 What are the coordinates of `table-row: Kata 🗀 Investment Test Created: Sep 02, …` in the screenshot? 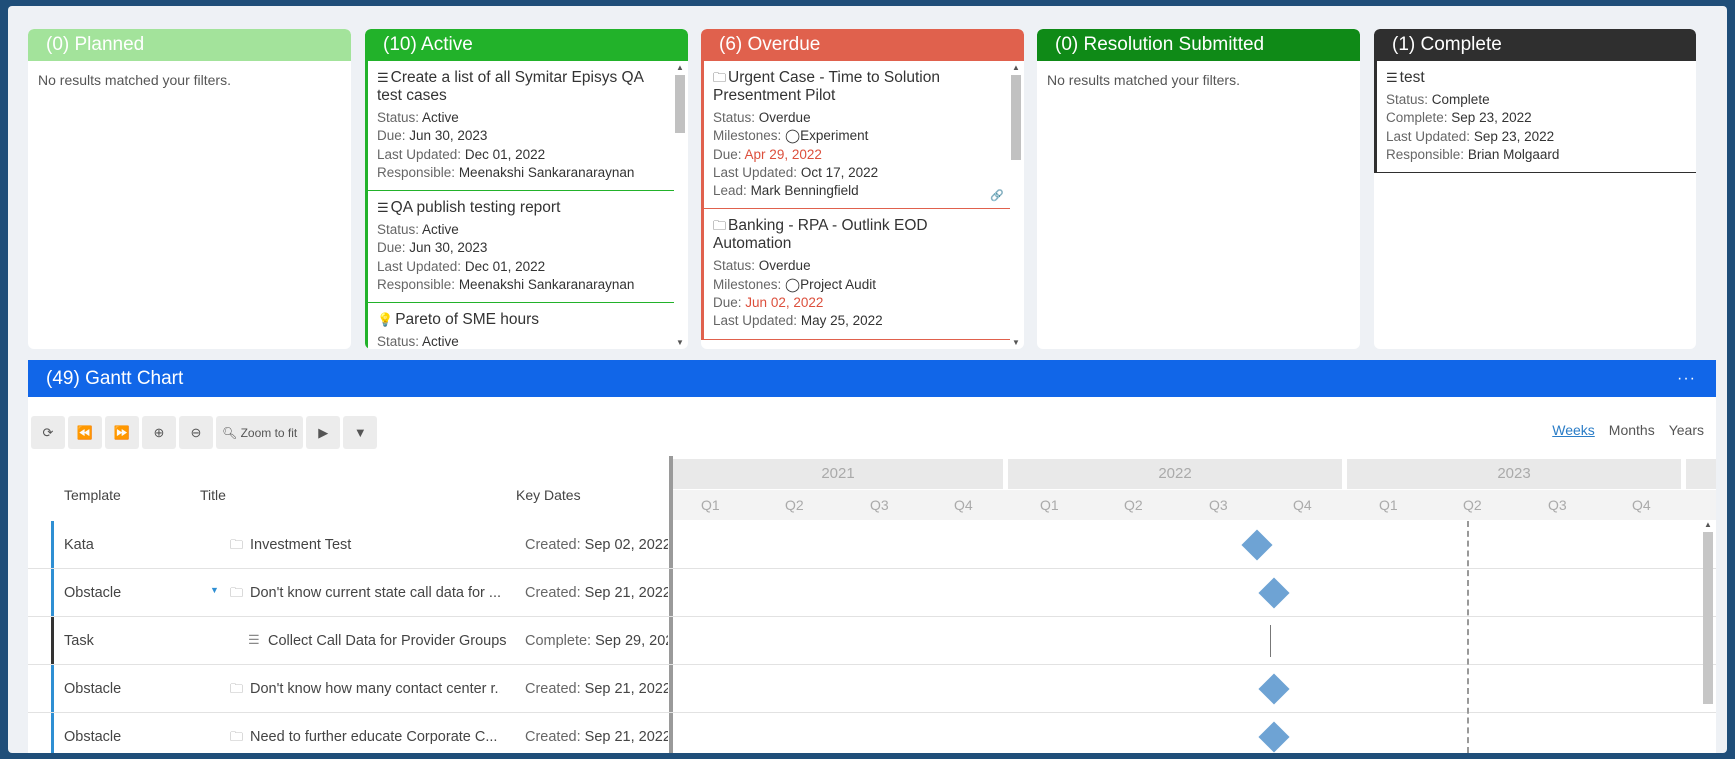 It's located at (872, 545).